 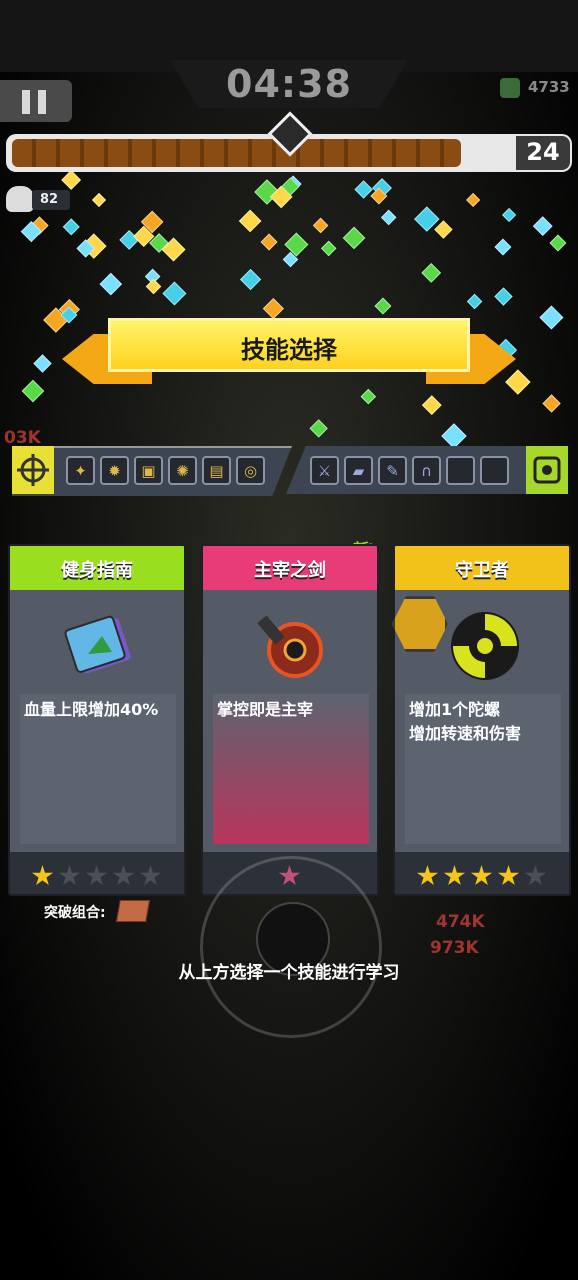 What do you see at coordinates (510, 88) in the screenshot?
I see `kill-icon` at bounding box center [510, 88].